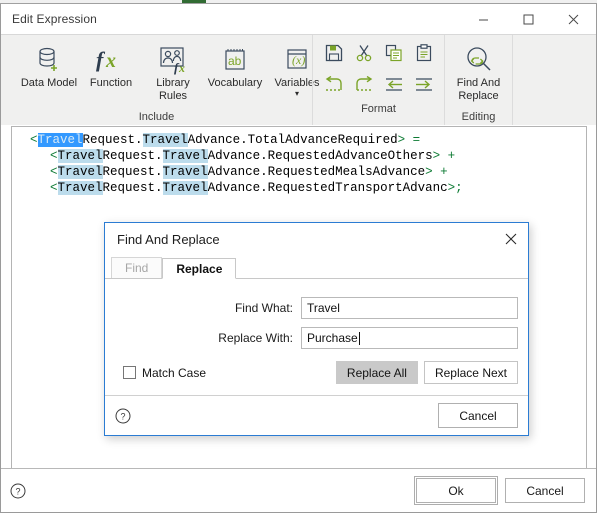 This screenshot has height=513, width=597. Describe the element at coordinates (320, 156) in the screenshot. I see `code-token: Advance.RequestedAdvanceOthers` at that location.